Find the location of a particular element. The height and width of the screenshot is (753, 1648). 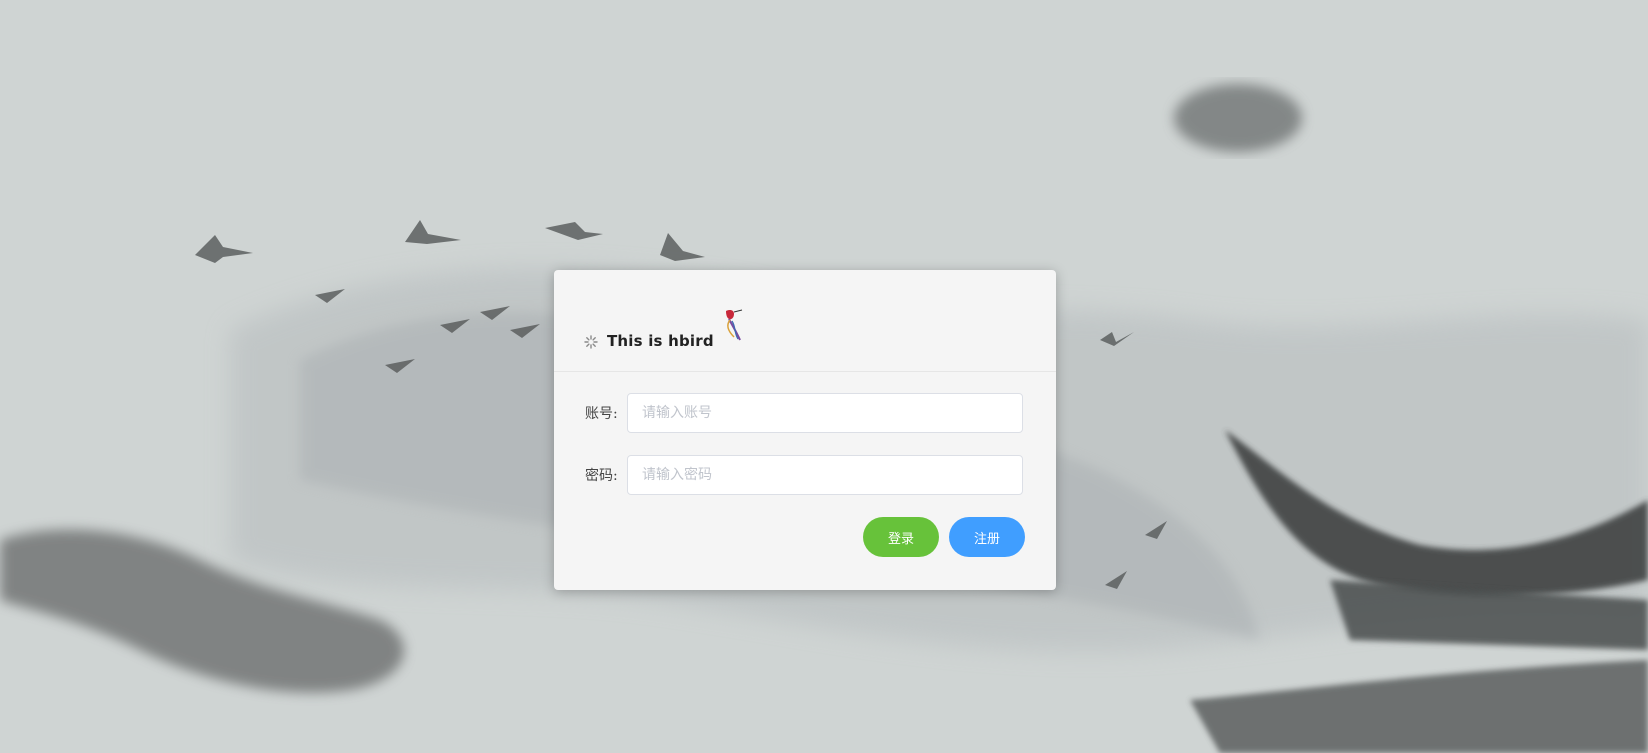

account-row: 账号: is located at coordinates (805, 413).